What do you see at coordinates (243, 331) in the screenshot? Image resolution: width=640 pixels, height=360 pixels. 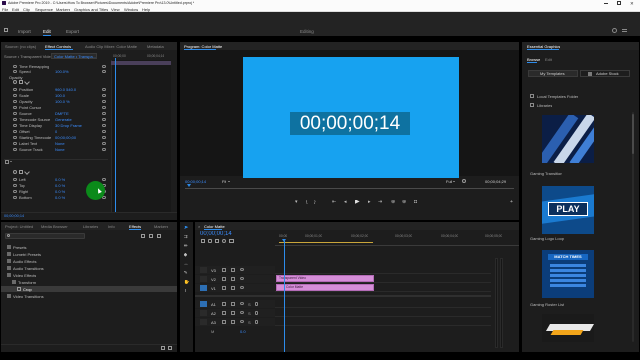 I see `master-volume-value: 0.0` at bounding box center [243, 331].